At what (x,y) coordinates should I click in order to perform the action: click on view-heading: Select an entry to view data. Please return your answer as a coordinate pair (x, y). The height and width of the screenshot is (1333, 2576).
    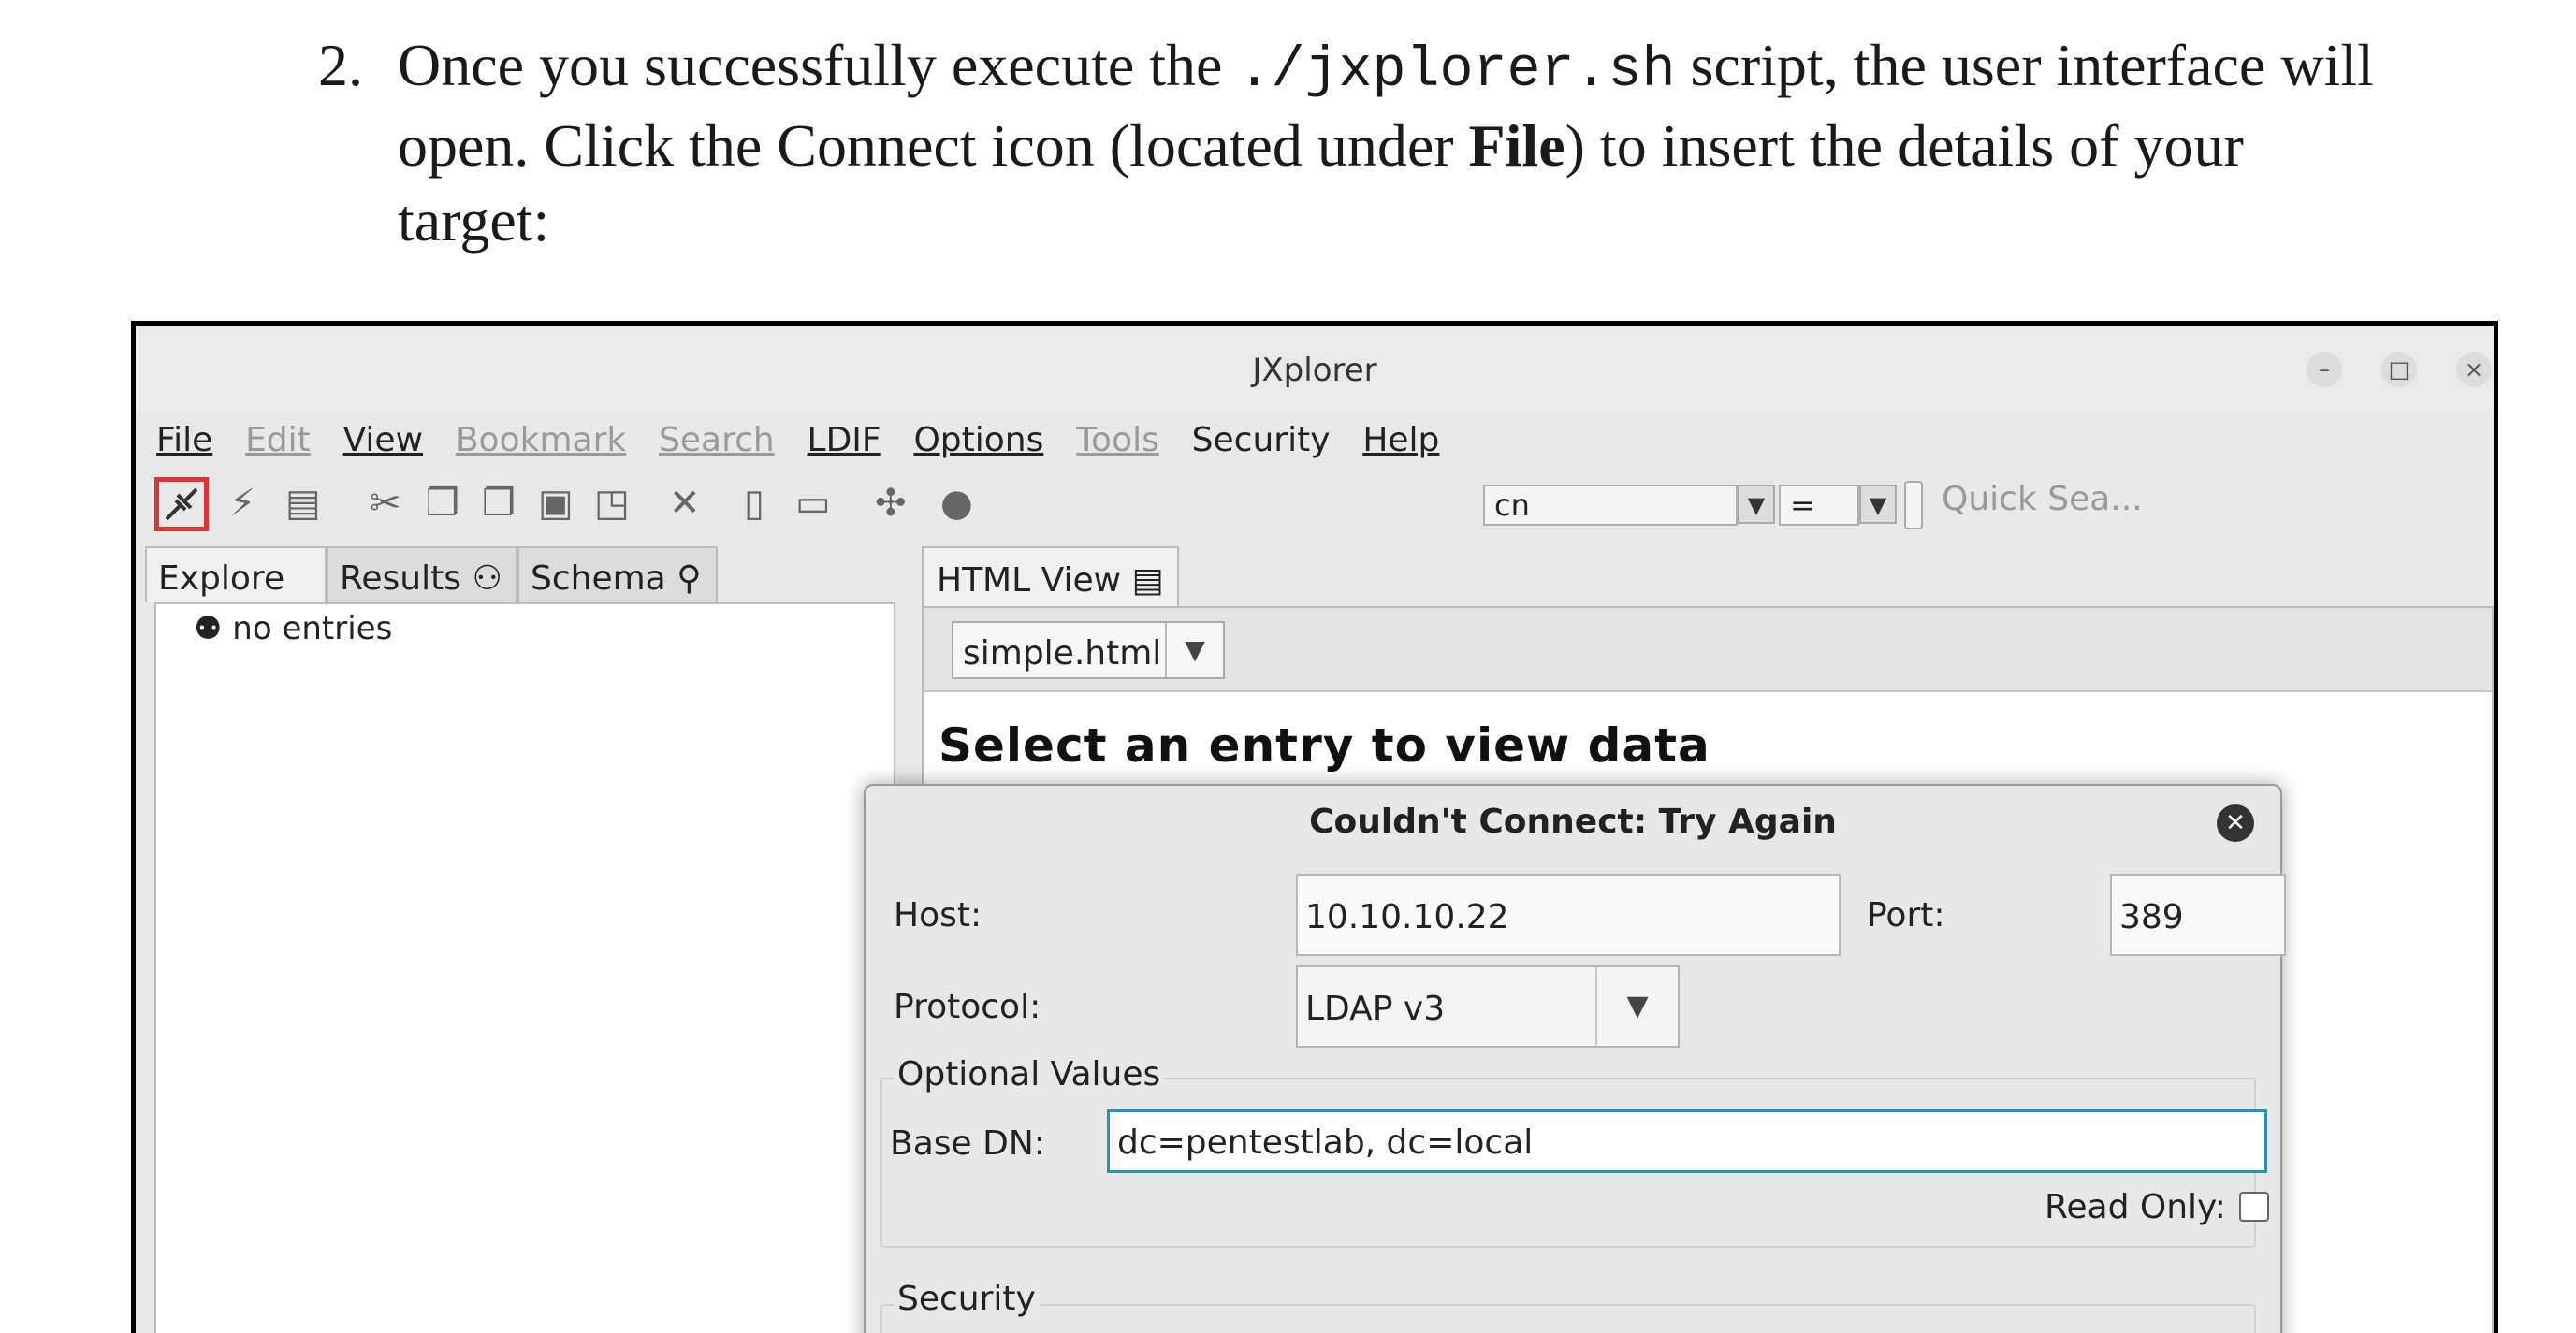
    Looking at the image, I should click on (1324, 745).